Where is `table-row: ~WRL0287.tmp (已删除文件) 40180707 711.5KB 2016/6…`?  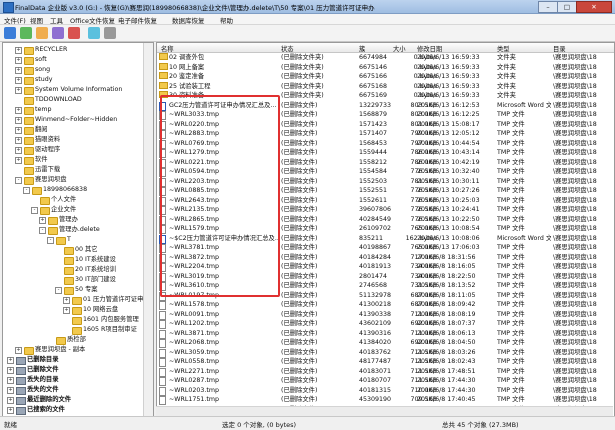
table-row: ~WRL0287.tmp (已删除文件) 40180707 711.5KB 2016/6… is located at coordinates (385, 381).